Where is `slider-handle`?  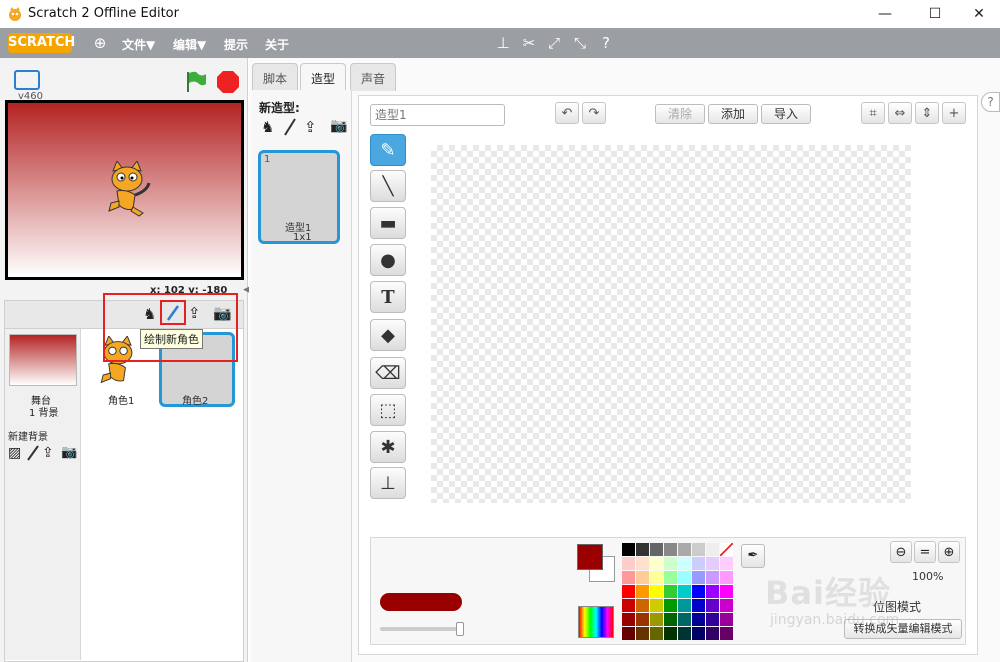
slider-handle is located at coordinates (460, 629).